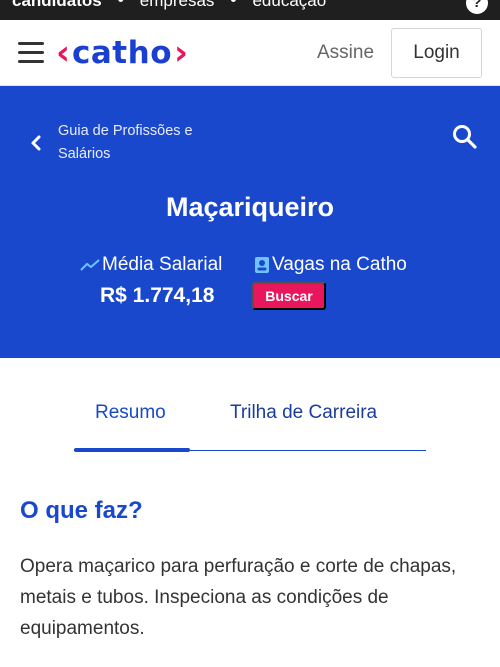  I want to click on site-header: ‹ catho › Assine Login, so click(250, 53).